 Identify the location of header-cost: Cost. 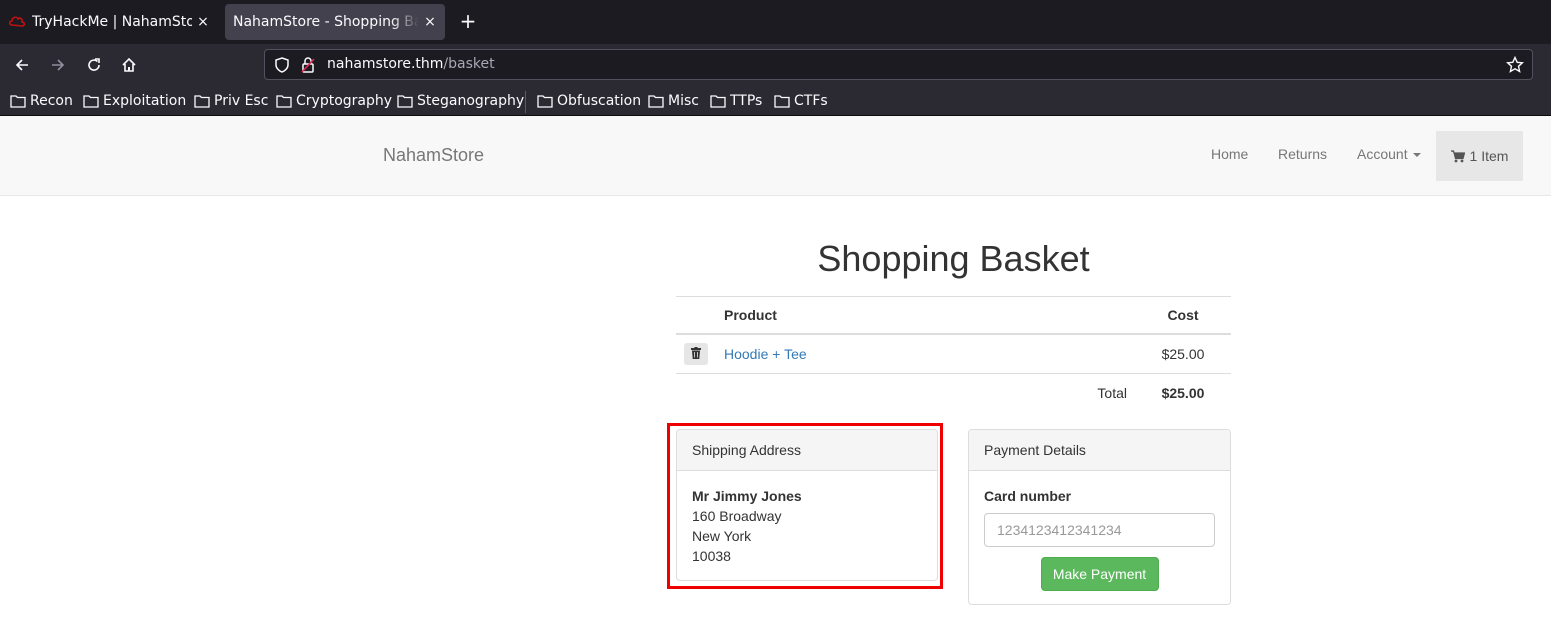
(1183, 315).